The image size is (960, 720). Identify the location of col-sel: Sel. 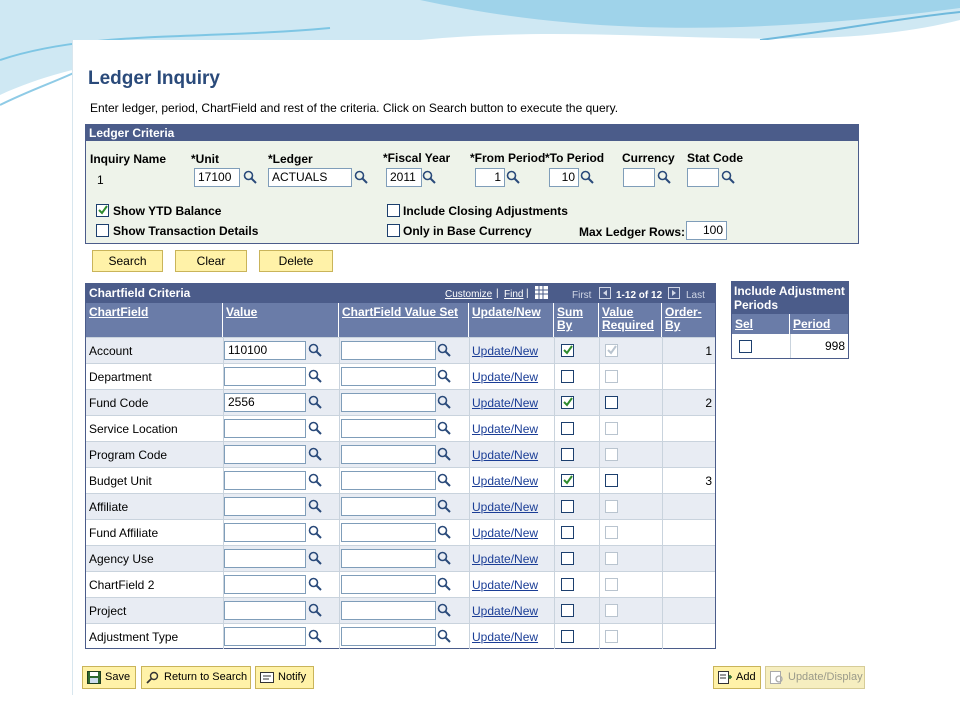
(761, 324).